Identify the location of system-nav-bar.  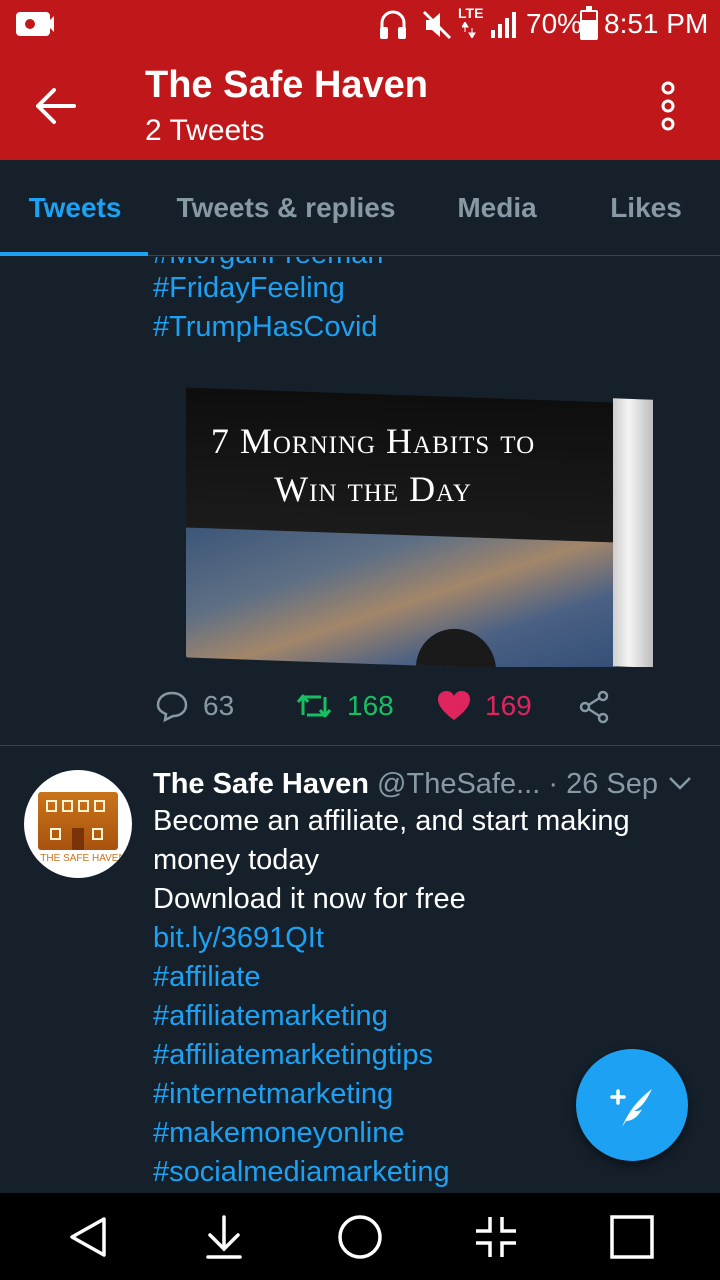
(360, 1236).